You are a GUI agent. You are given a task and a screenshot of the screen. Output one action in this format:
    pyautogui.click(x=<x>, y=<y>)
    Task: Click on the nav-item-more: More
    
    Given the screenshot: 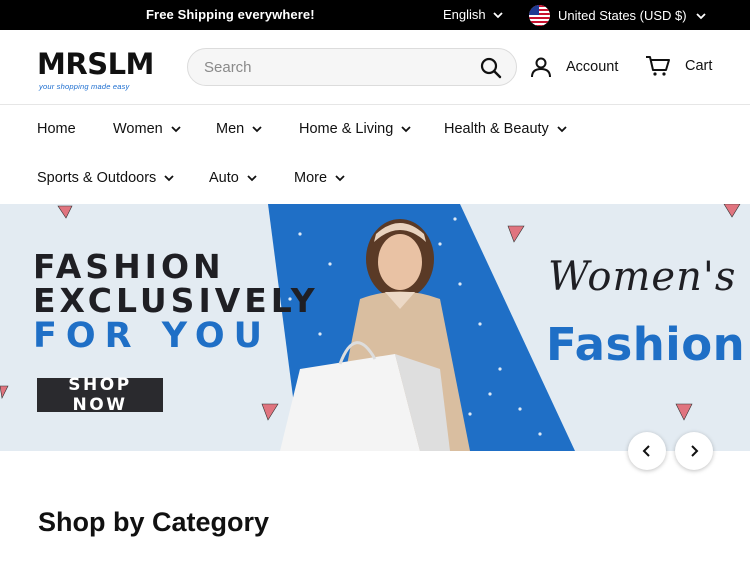 What is the action you would take?
    pyautogui.click(x=320, y=178)
    